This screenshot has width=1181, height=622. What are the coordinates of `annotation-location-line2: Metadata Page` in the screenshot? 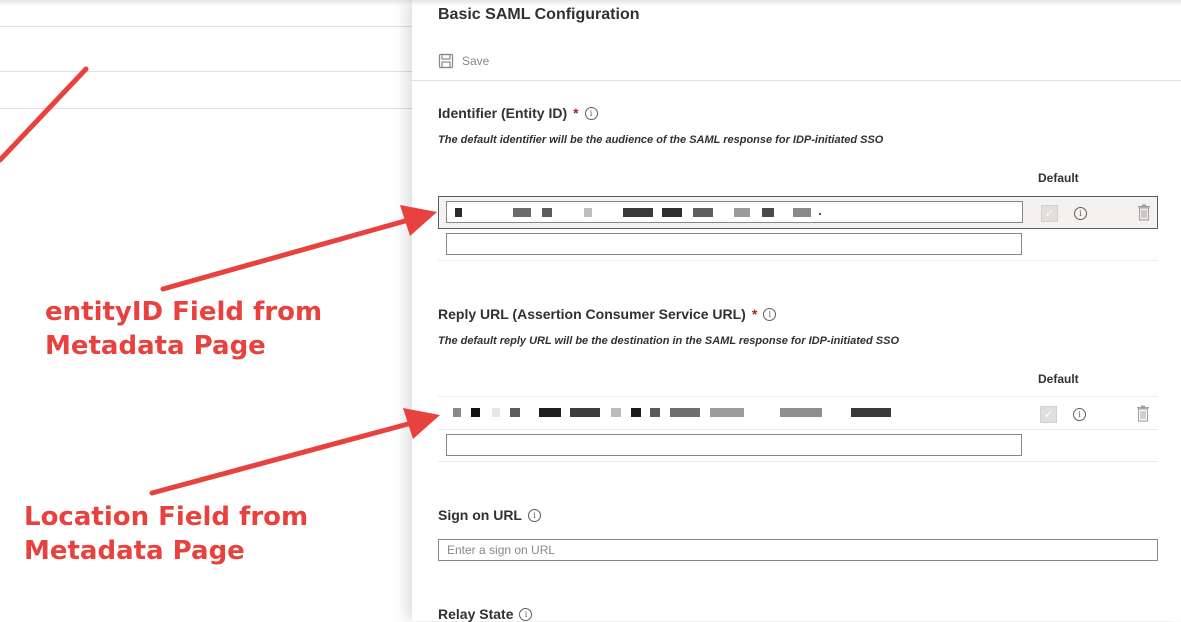 It's located at (134, 551).